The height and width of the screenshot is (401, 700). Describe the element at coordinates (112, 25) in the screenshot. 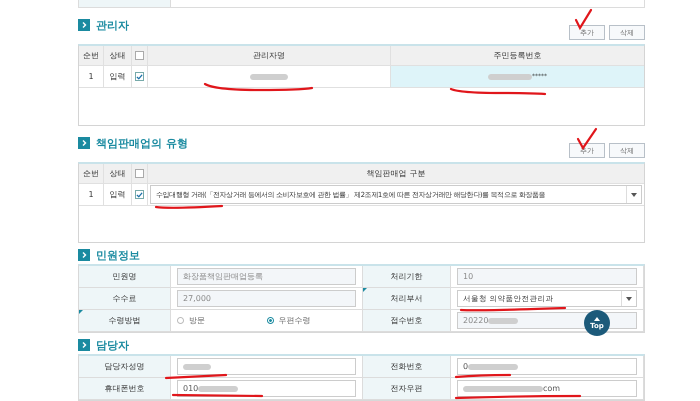

I see `section-title: 관리자` at that location.